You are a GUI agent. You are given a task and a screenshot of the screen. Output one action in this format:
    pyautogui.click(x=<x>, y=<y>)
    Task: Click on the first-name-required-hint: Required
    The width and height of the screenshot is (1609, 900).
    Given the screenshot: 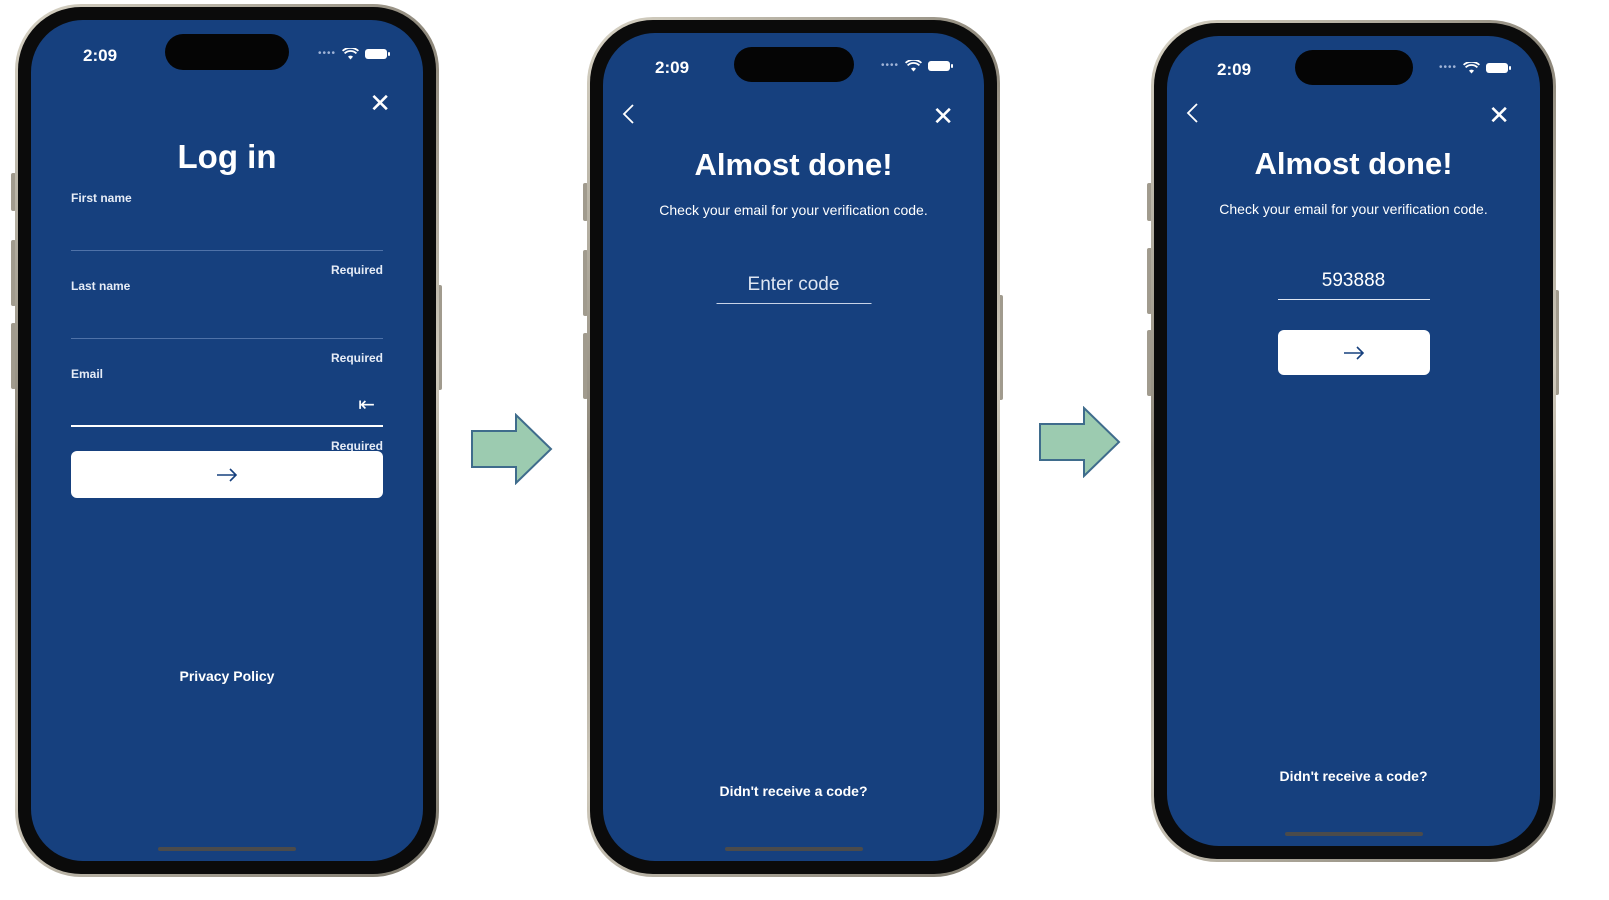 What is the action you would take?
    pyautogui.click(x=356, y=270)
    